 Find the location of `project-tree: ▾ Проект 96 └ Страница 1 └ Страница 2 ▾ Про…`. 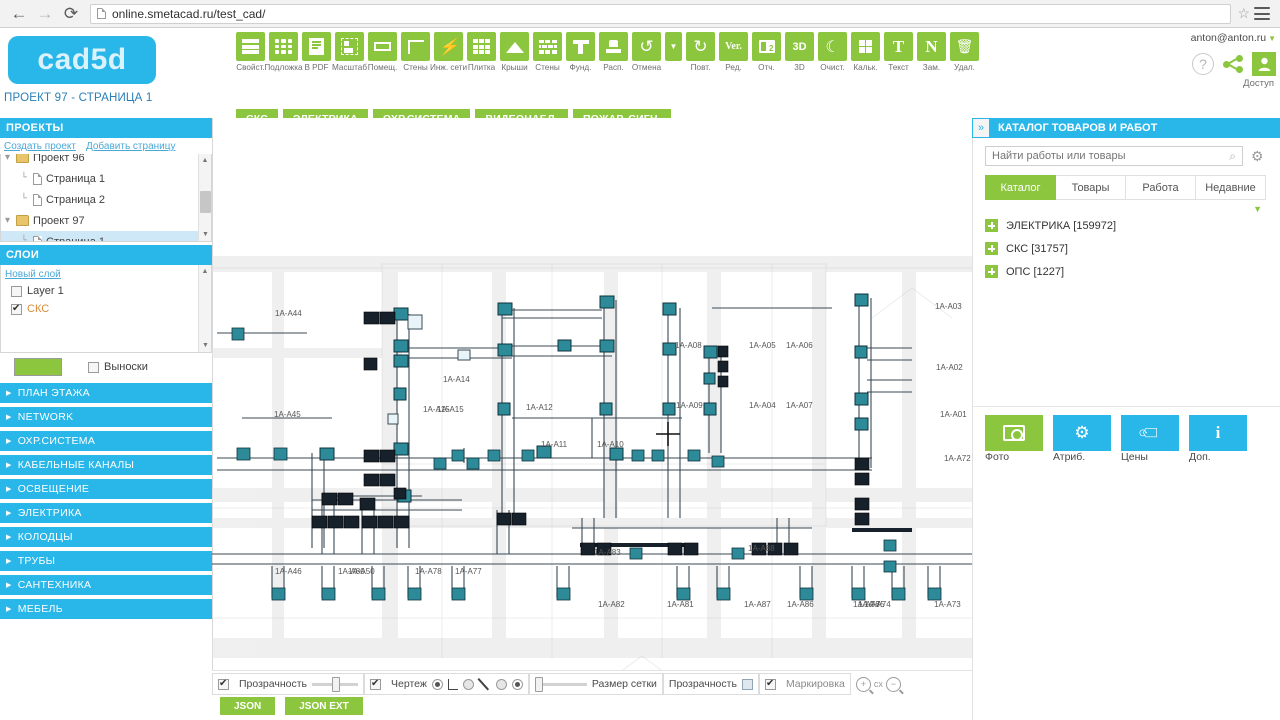

project-tree: ▾ Проект 96 └ Страница 1 └ Страница 2 ▾ Про… is located at coordinates (106, 198).